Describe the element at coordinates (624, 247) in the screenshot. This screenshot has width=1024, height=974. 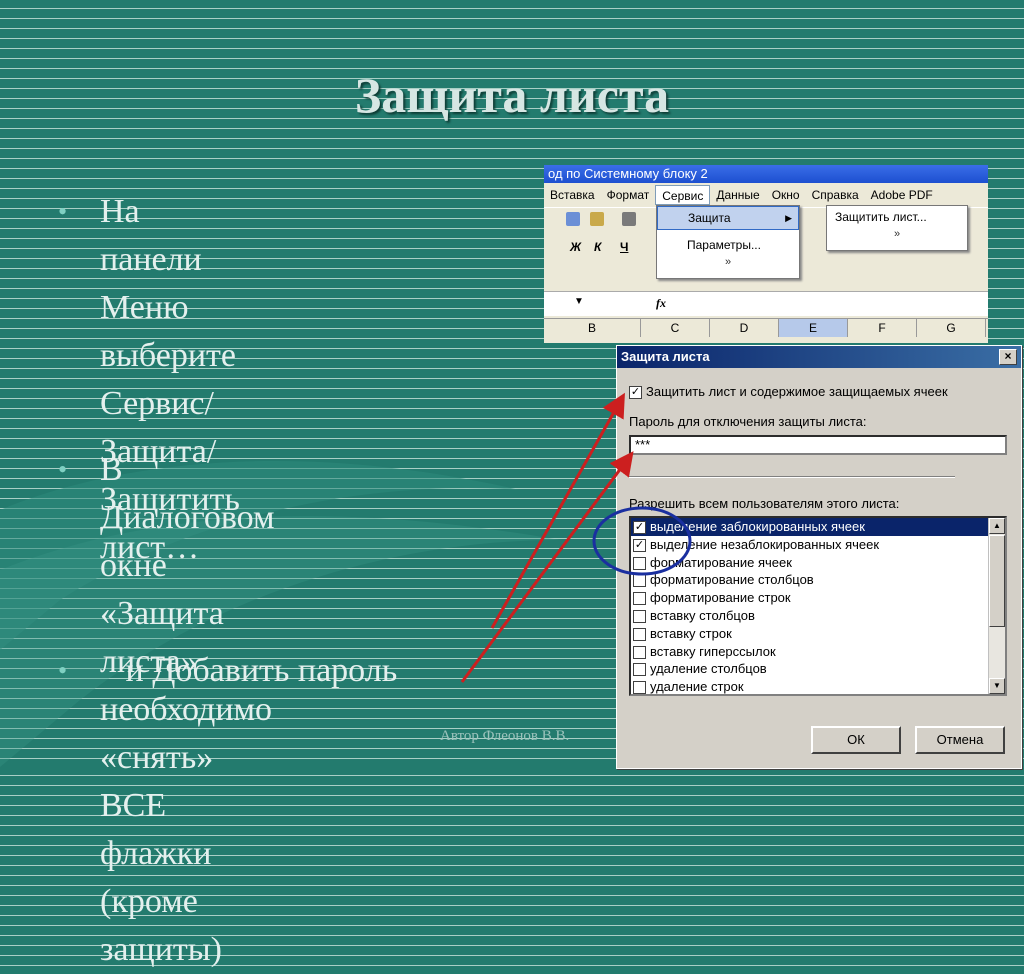
I see `underline-button: Ч` at that location.